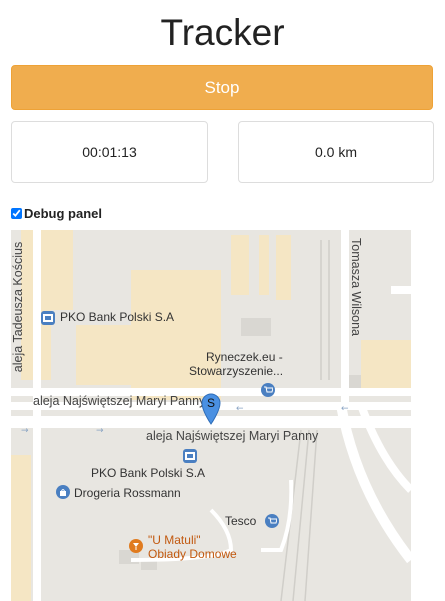 The image size is (445, 601). I want to click on distance-display: 0.0 km, so click(336, 152).